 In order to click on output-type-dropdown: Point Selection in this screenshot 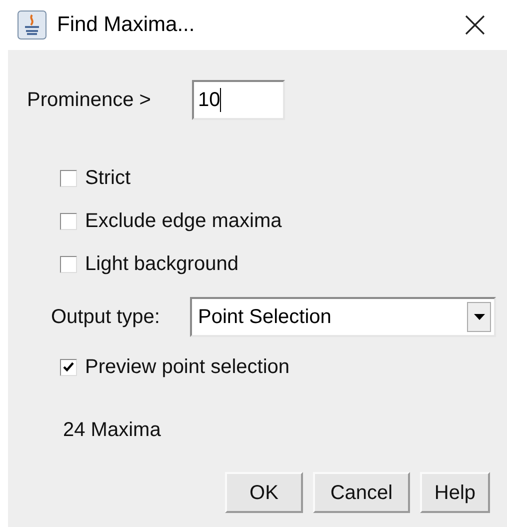, I will do `click(343, 317)`.